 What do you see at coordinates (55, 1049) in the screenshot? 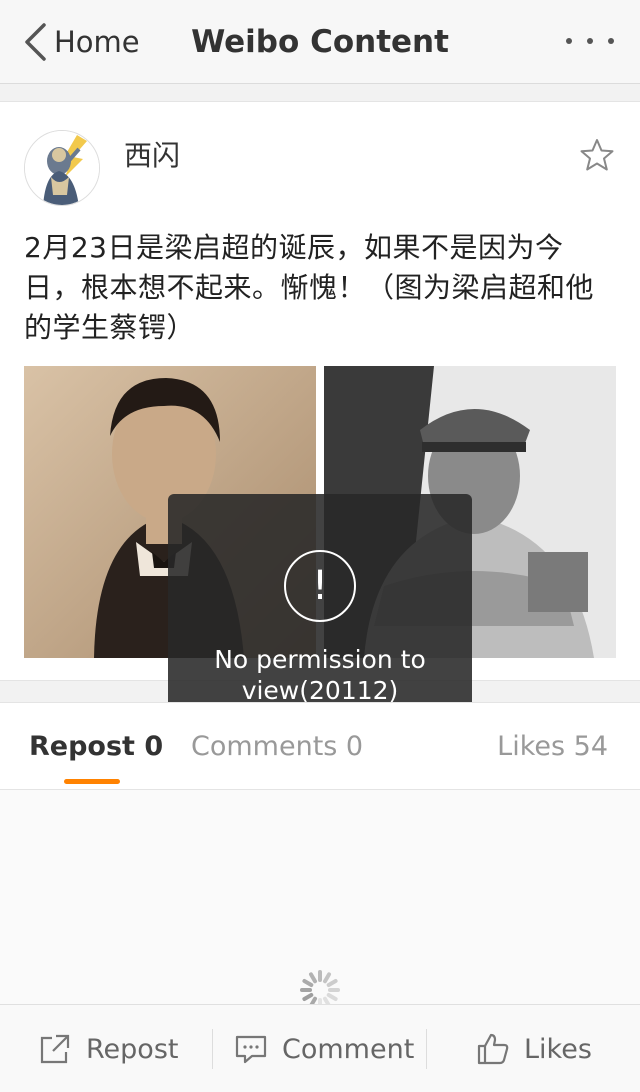
I see `share-icon` at bounding box center [55, 1049].